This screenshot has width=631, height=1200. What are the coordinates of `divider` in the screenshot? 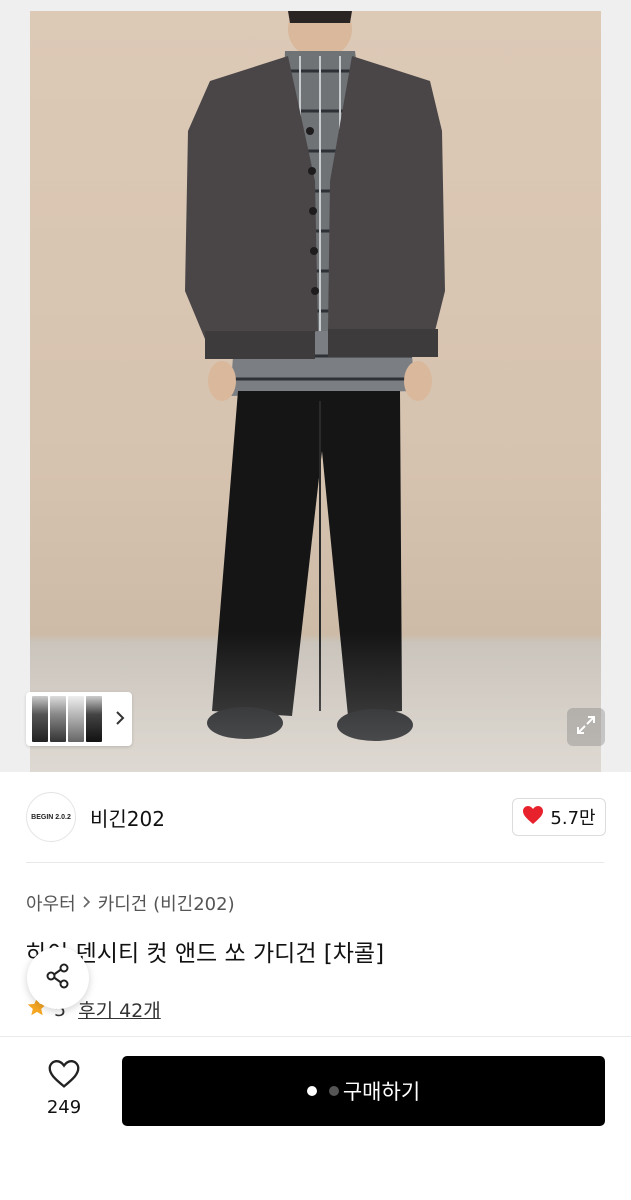 It's located at (315, 862).